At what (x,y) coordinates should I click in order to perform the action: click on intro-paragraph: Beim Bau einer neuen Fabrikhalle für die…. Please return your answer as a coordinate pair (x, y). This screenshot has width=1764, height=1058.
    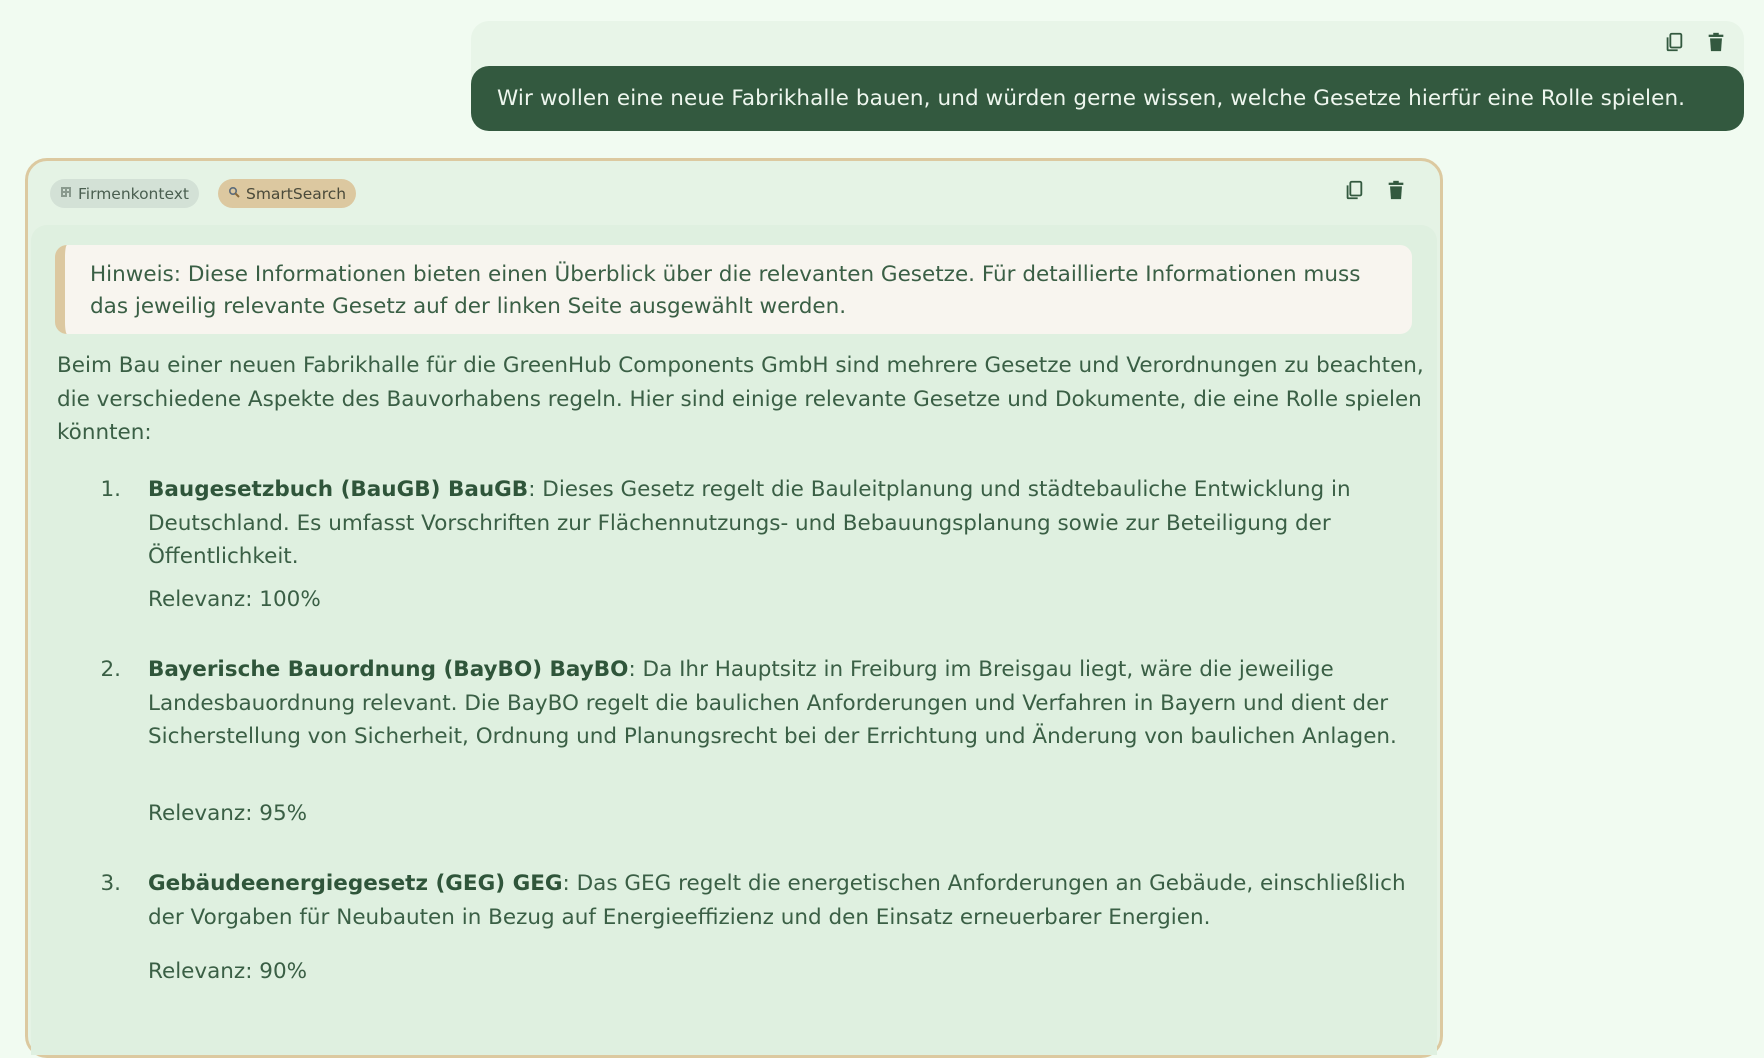
    Looking at the image, I should click on (740, 399).